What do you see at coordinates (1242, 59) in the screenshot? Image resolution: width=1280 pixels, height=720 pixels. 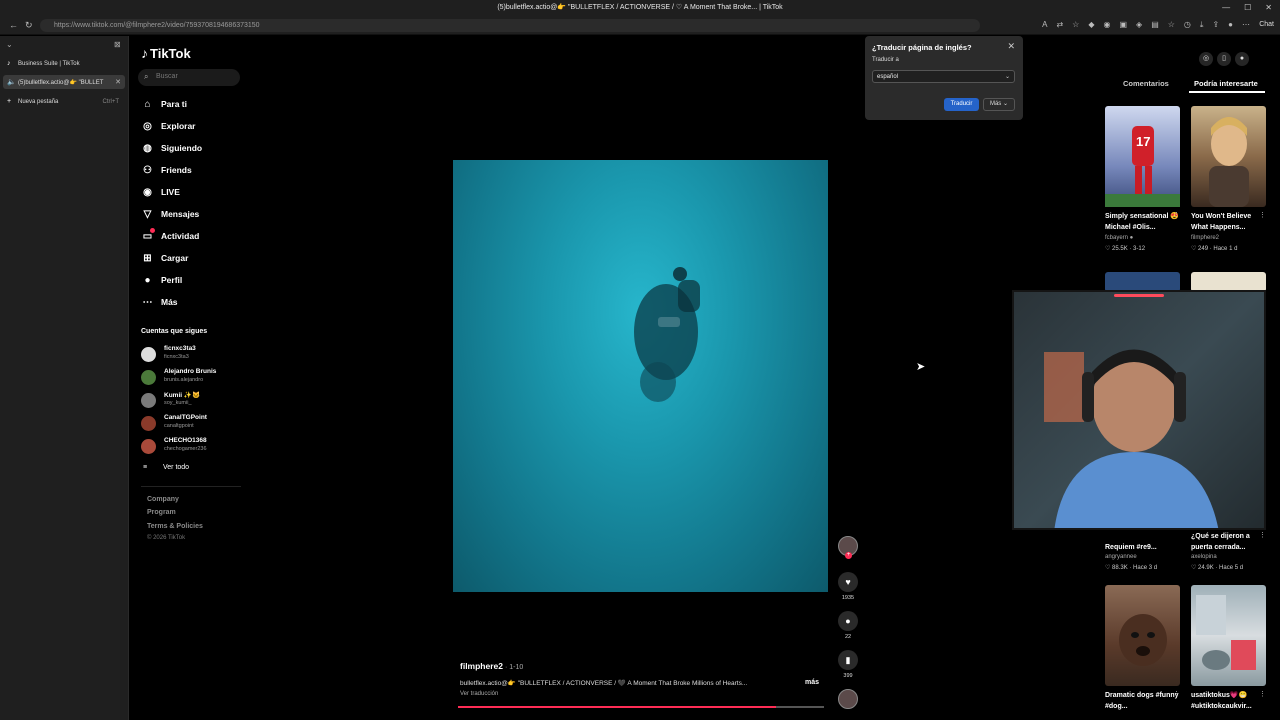 I see `user-avatar-icon: ●` at bounding box center [1242, 59].